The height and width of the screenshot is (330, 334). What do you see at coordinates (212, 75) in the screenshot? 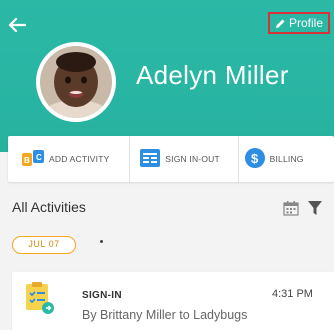
I see `child-name: Adelyn Miller` at bounding box center [212, 75].